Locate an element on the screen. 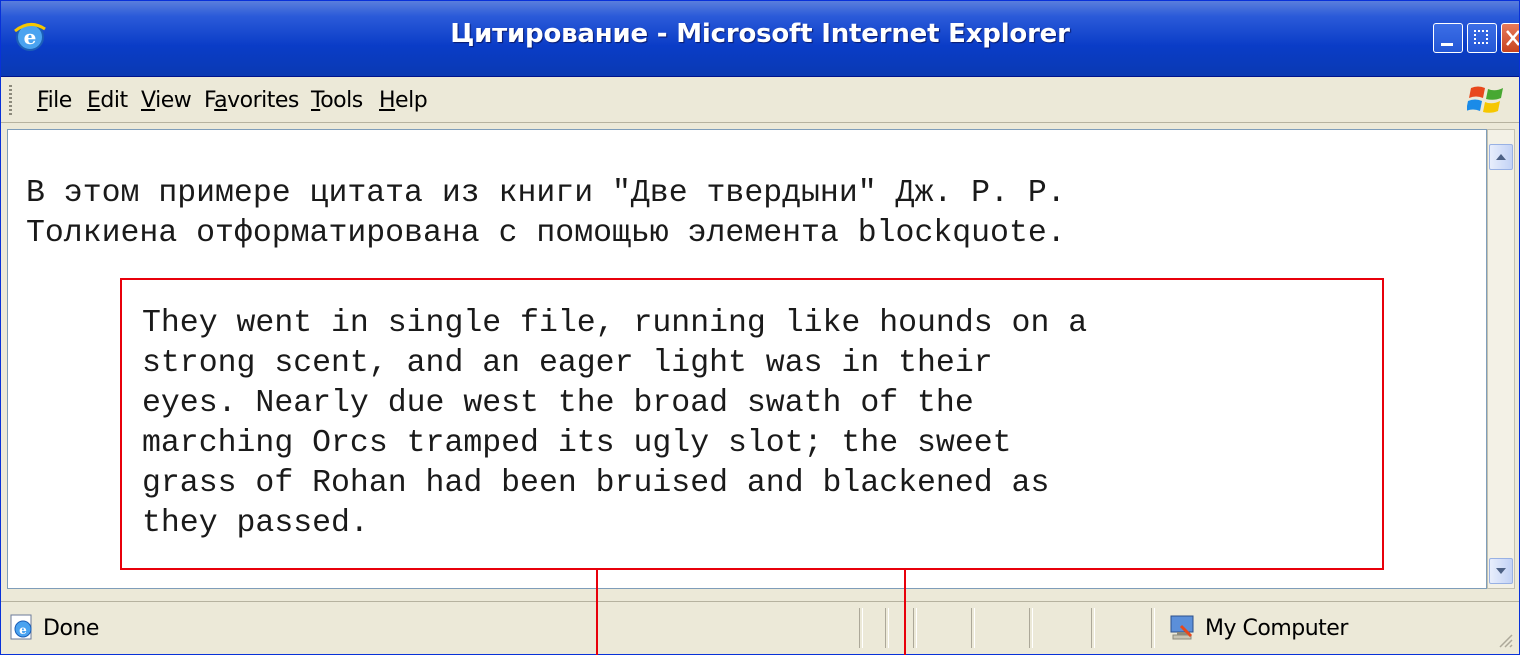 This screenshot has height=655, width=1520. windows-logo-icon is located at coordinates (1485, 99).